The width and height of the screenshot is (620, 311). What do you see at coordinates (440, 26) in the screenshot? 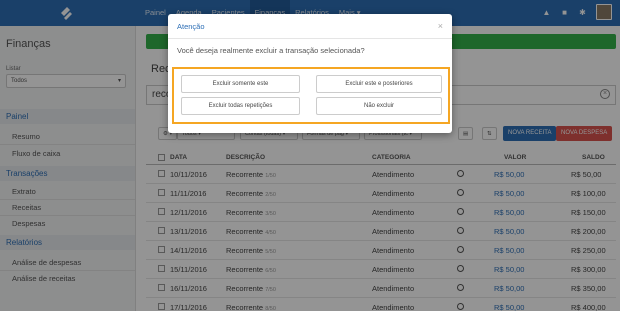
I see `close-icon: ×` at bounding box center [440, 26].